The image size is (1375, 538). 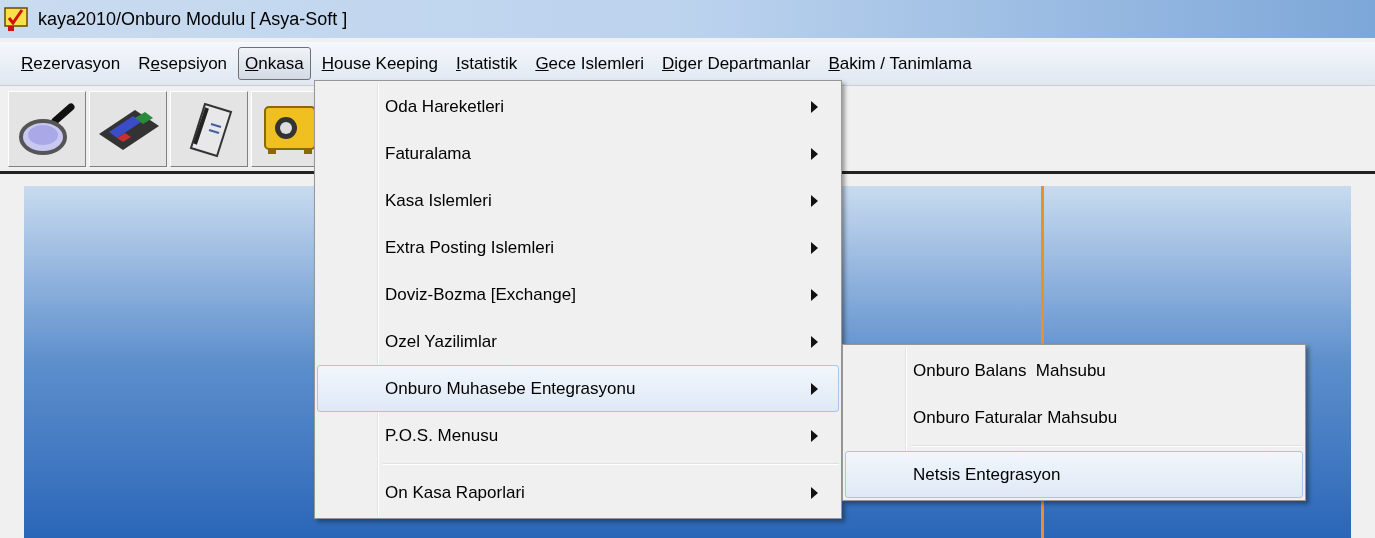 I want to click on menu-item: Kasa Islemleri, so click(x=578, y=200).